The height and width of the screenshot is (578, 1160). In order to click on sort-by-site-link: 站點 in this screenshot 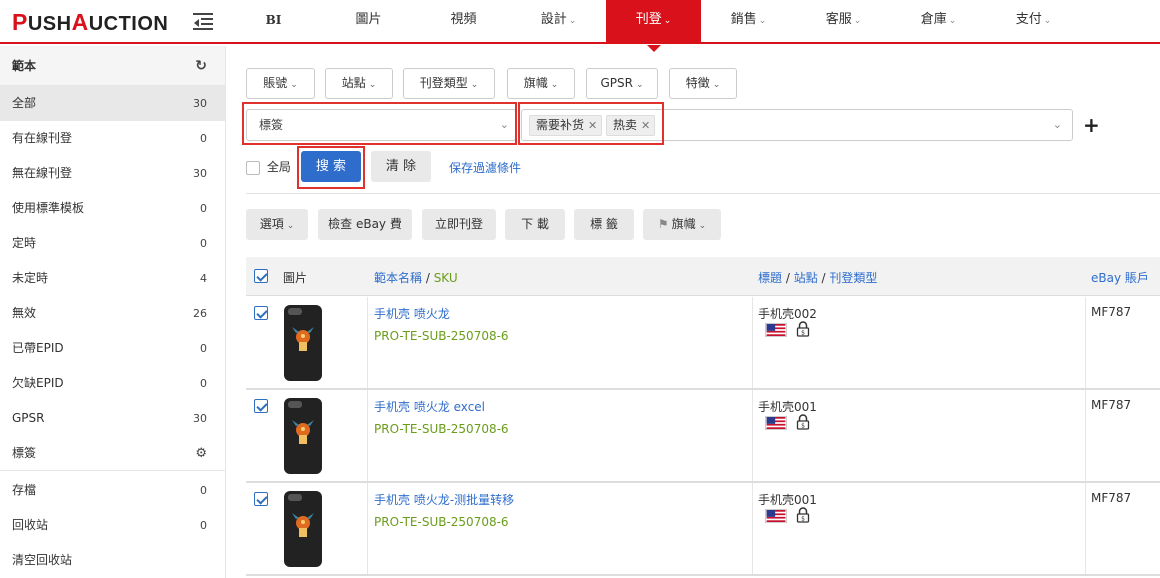, I will do `click(806, 278)`.